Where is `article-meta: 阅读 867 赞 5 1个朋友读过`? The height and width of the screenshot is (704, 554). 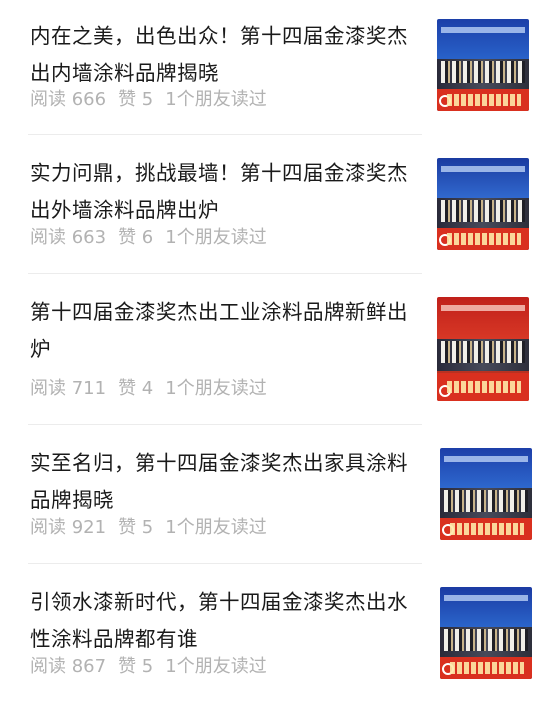 article-meta: 阅读 867 赞 5 1个朋友读过 is located at coordinates (154, 667).